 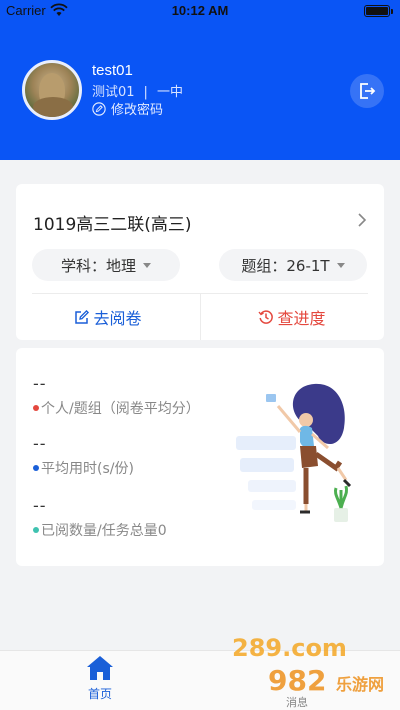 What do you see at coordinates (294, 452) in the screenshot?
I see `woman-illustration` at bounding box center [294, 452].